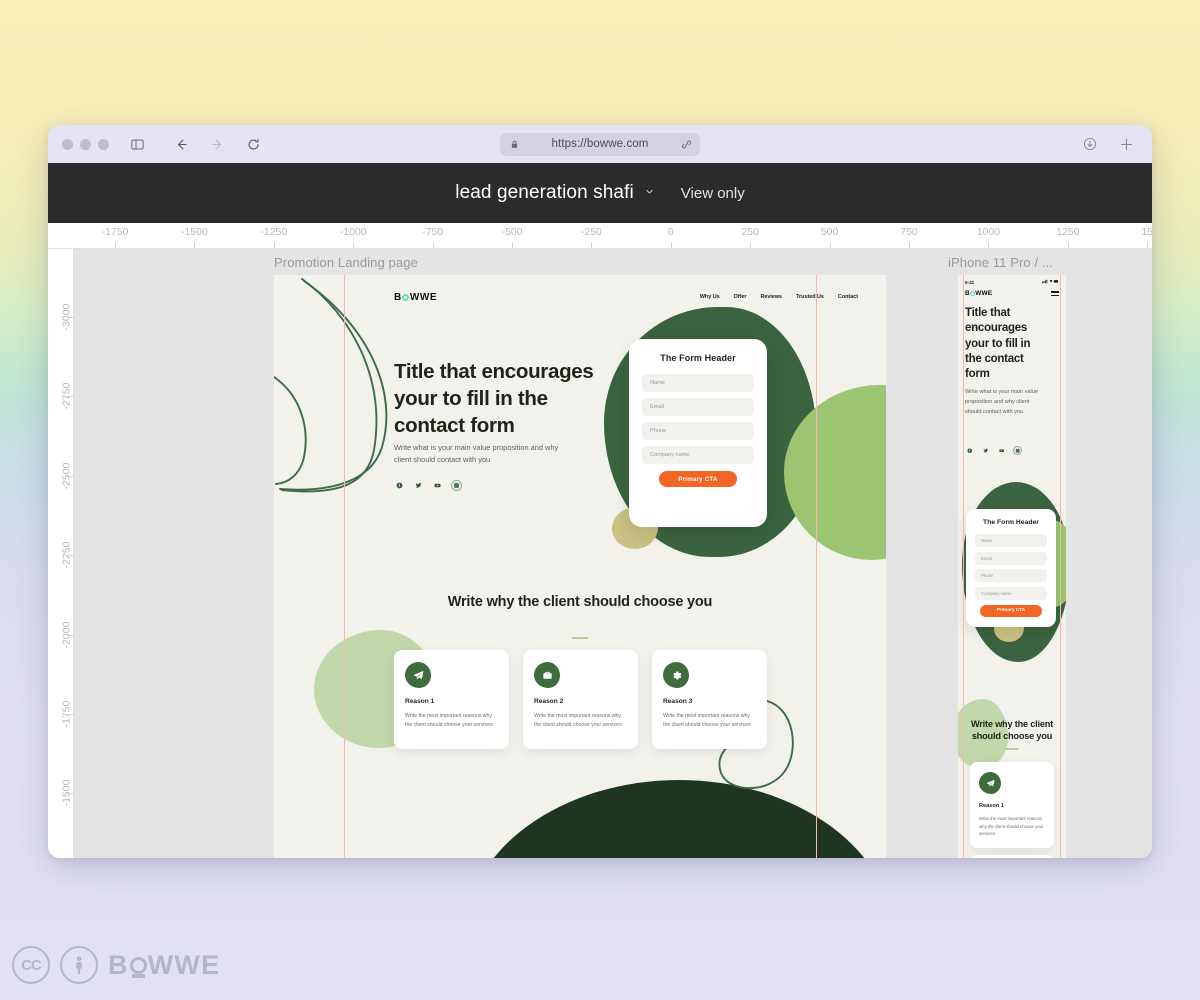  What do you see at coordinates (61, 793) in the screenshot?
I see `ruler-tick-v: -1500` at bounding box center [61, 793].